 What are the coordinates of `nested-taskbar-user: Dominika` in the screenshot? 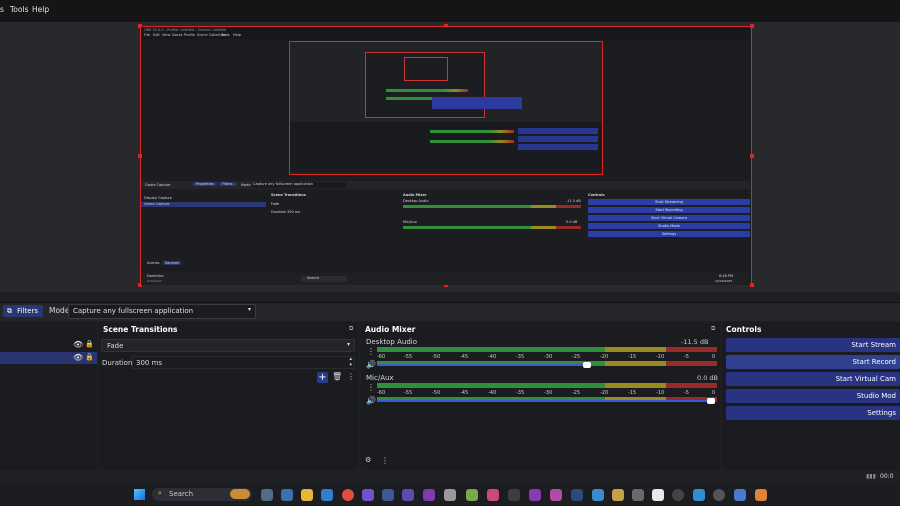 It's located at (155, 276).